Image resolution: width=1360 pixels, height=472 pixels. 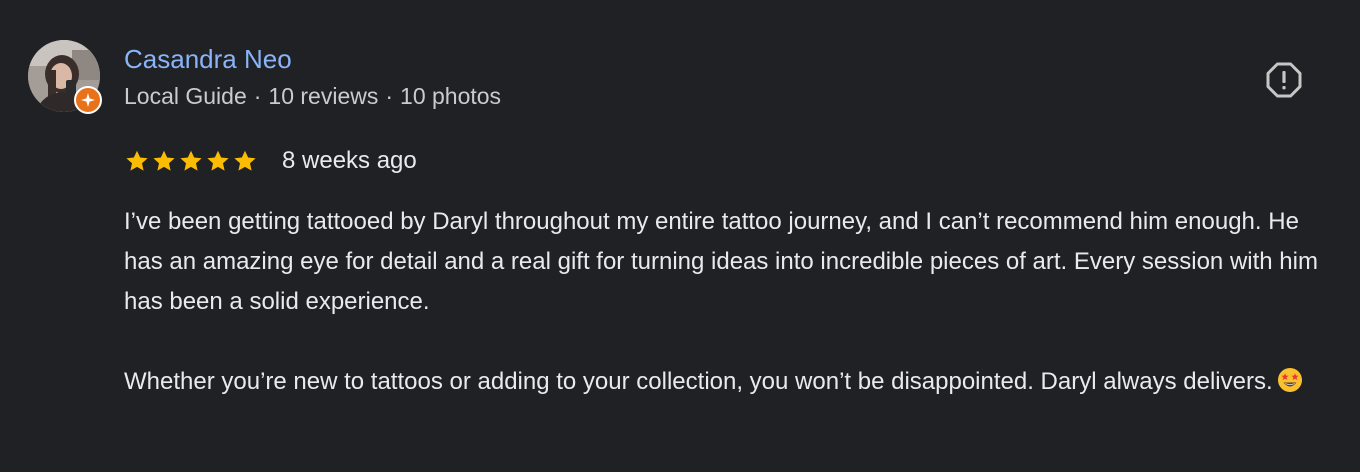 What do you see at coordinates (185, 96) in the screenshot?
I see `local-guide-label: Local Guide` at bounding box center [185, 96].